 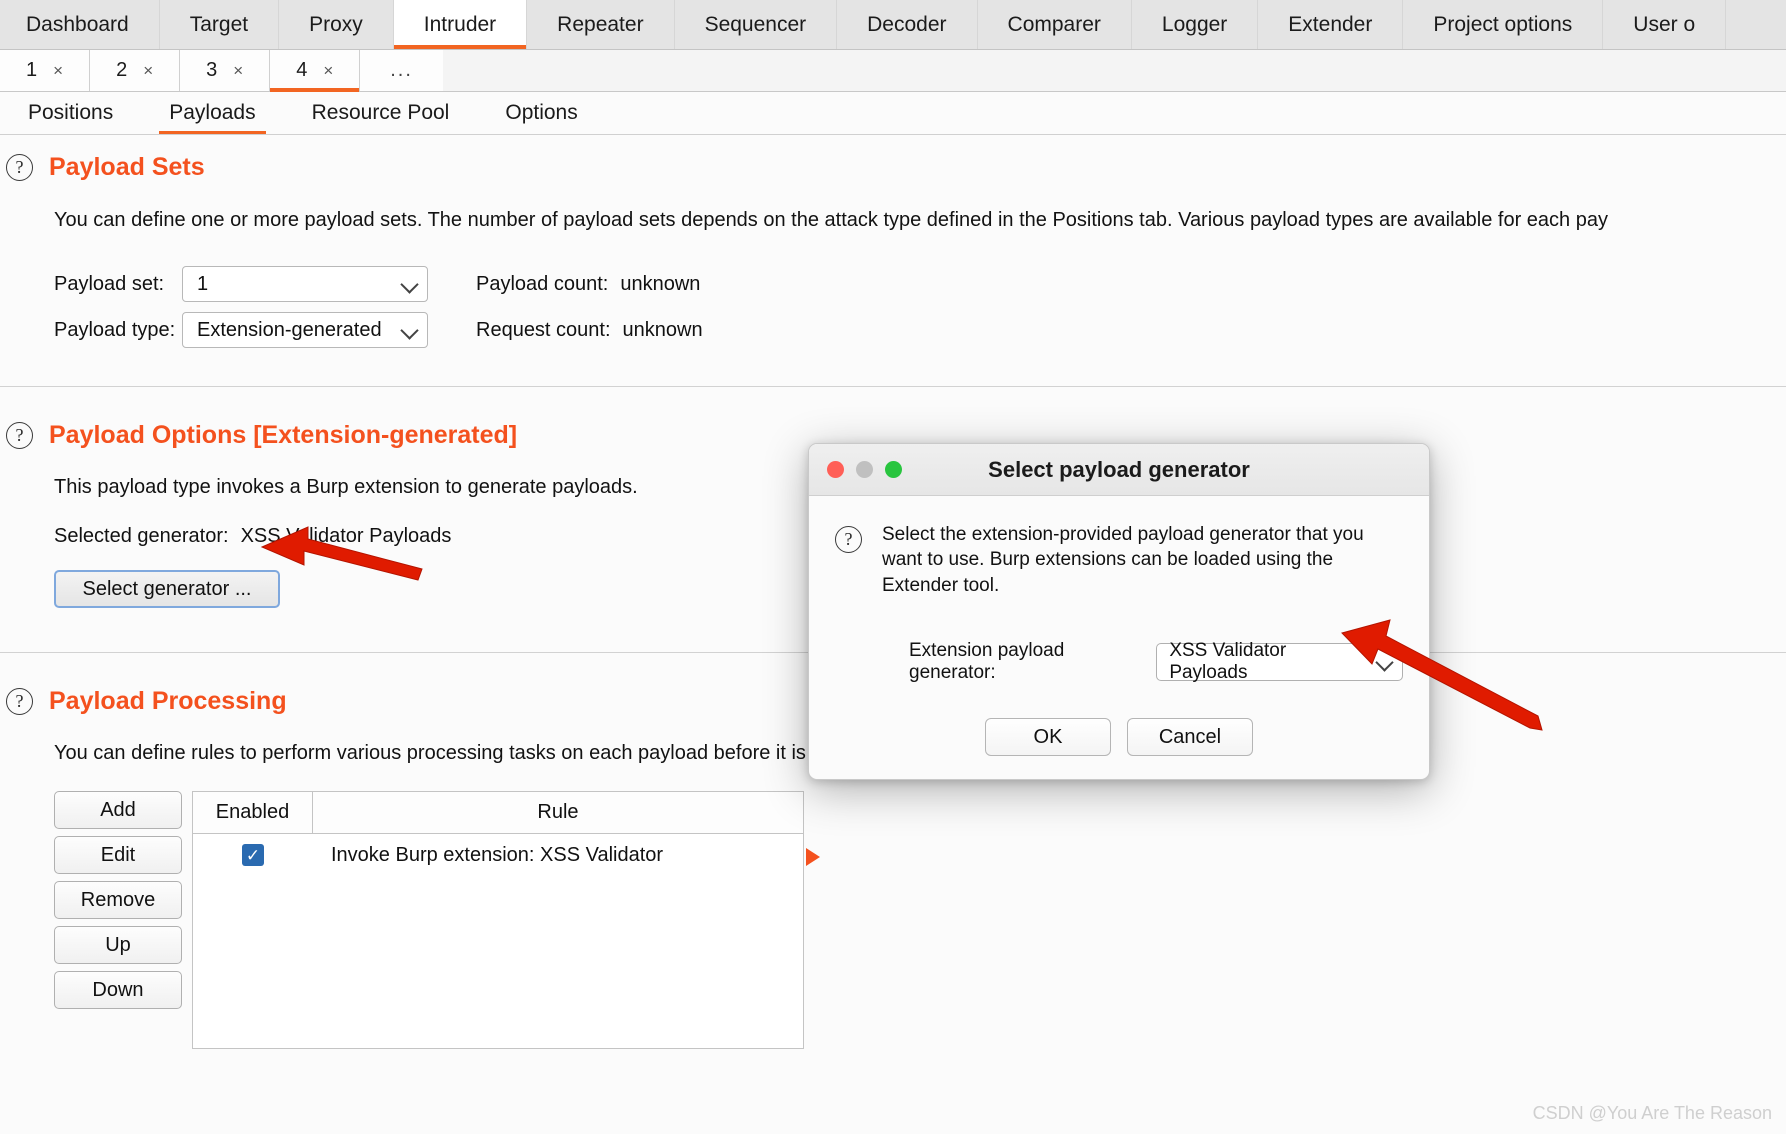 I want to click on move-rule-down-button: Down, so click(x=118, y=990).